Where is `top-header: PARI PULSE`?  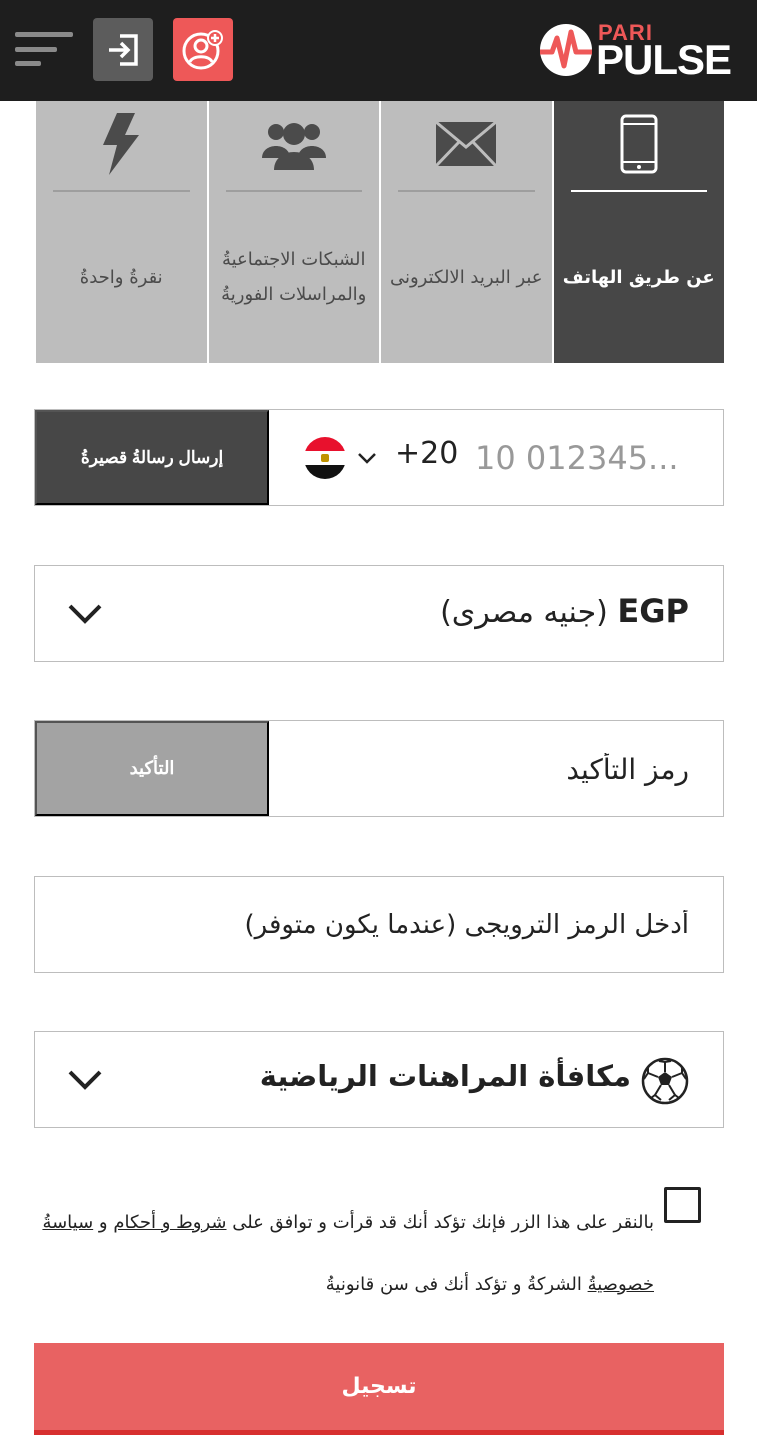 top-header: PARI PULSE is located at coordinates (378, 50).